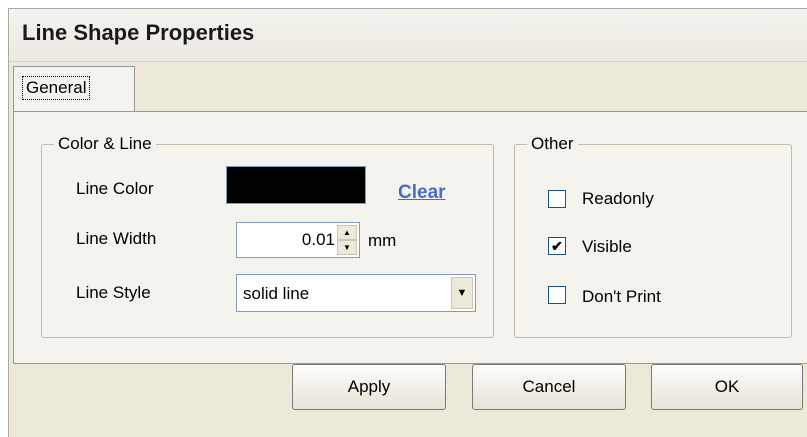 The image size is (807, 437). I want to click on line-width-spinner: ▲ ▼, so click(298, 240).